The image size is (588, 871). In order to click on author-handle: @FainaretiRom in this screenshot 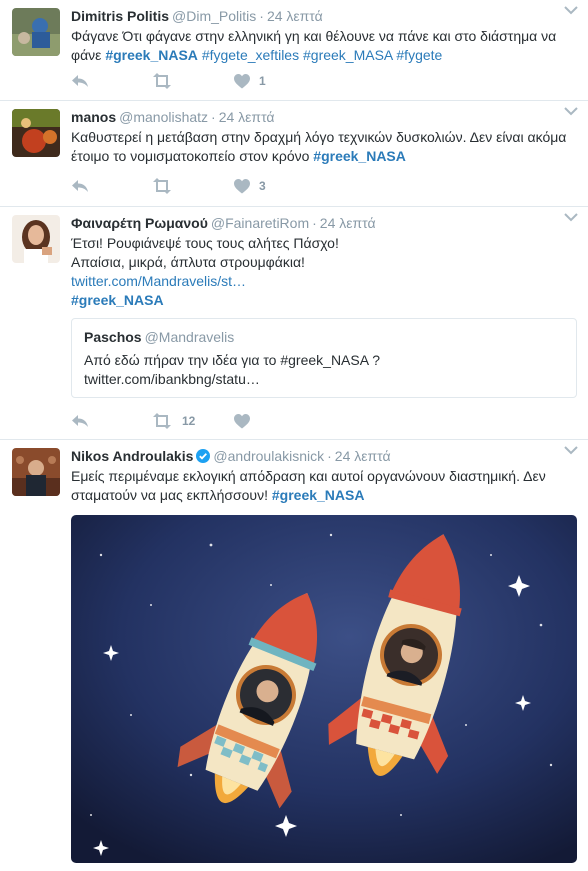, I will do `click(260, 223)`.